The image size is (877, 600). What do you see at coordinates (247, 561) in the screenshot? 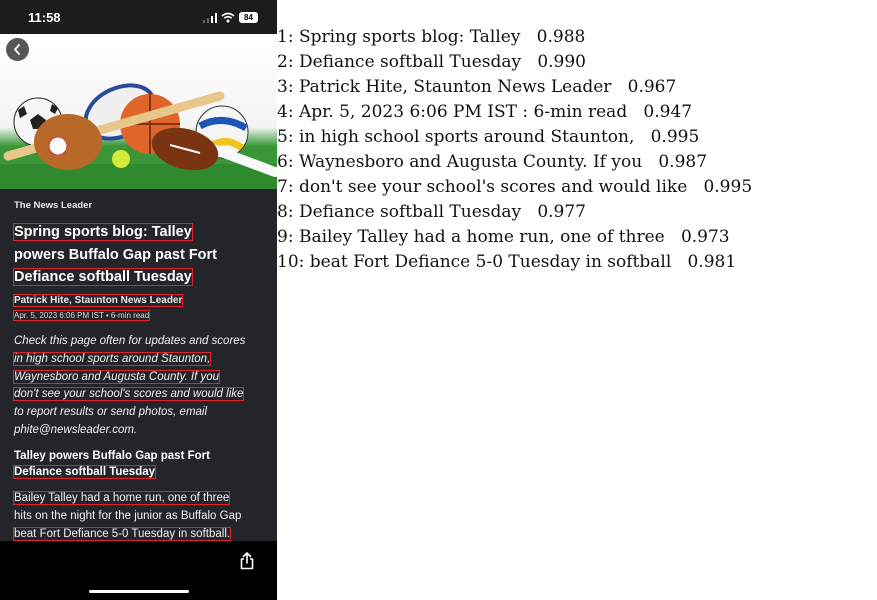
I see `share-icon` at bounding box center [247, 561].